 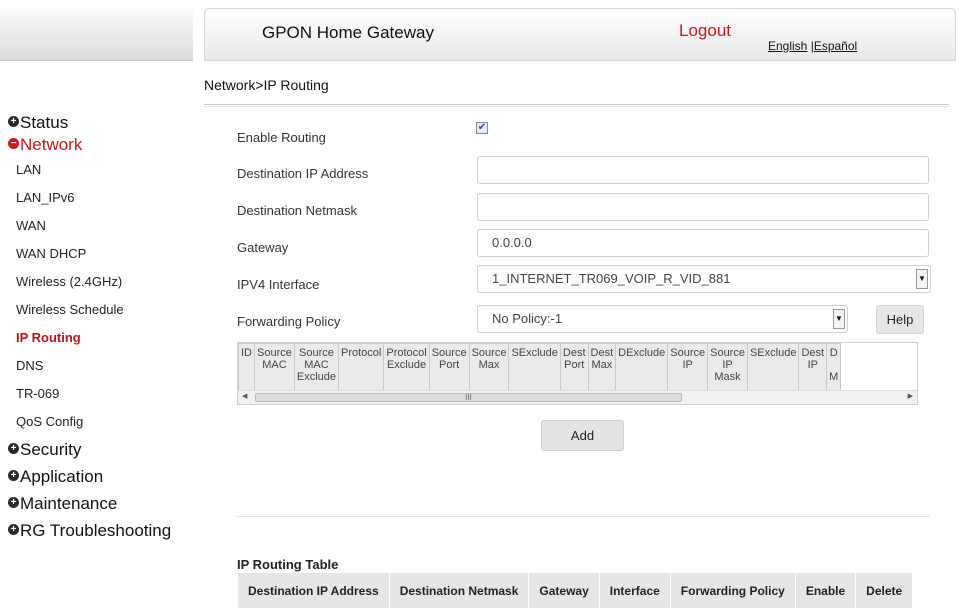 I want to click on policy-table-column-header: Source Max, so click(x=489, y=367).